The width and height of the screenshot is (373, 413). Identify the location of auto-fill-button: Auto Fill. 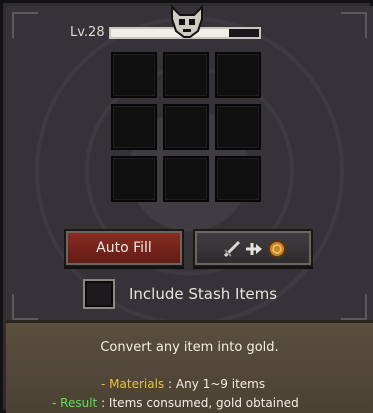
(124, 248).